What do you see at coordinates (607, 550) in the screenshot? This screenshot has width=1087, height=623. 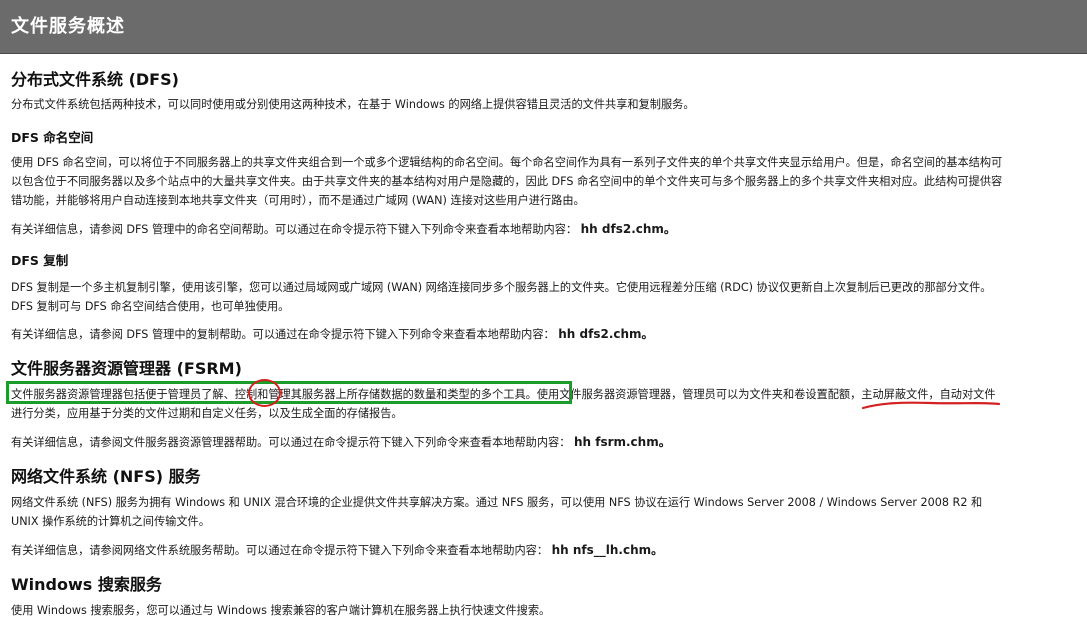 I see `nfs-help-command: hh nfs__lh.chm。` at bounding box center [607, 550].